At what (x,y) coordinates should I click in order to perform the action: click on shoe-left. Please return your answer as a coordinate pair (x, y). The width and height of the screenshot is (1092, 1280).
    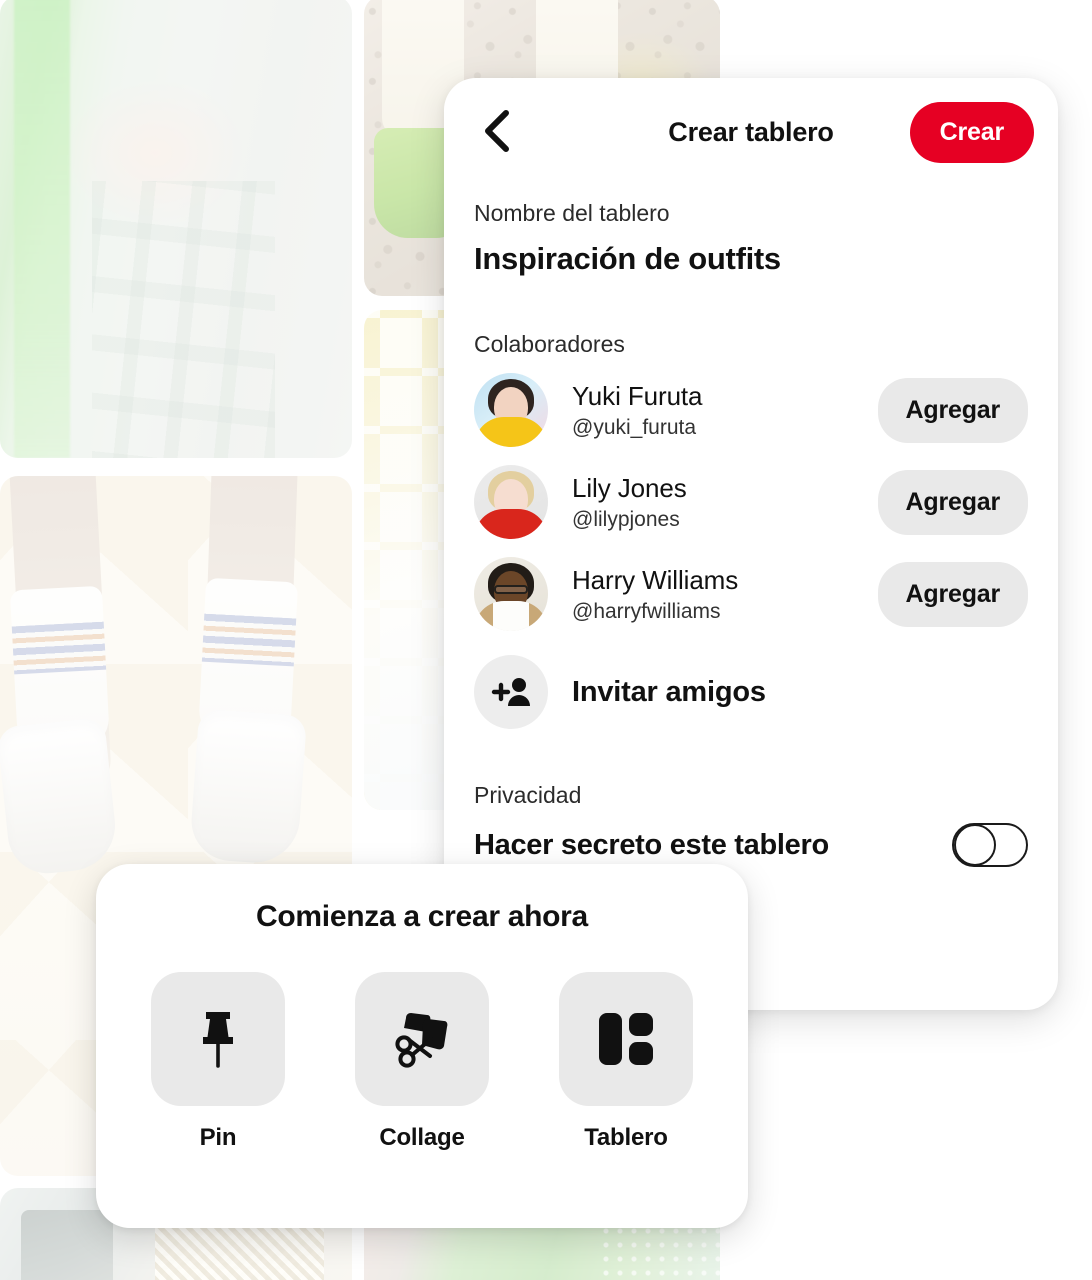
    Looking at the image, I should click on (60, 797).